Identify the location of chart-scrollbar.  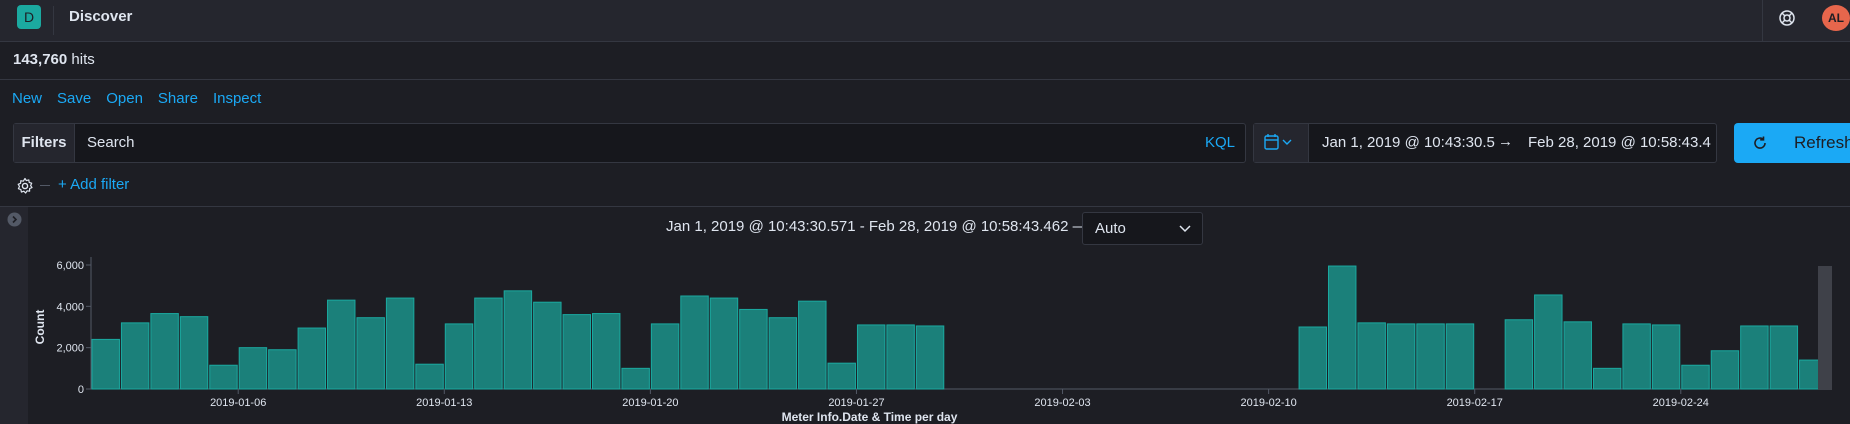
(1825, 328).